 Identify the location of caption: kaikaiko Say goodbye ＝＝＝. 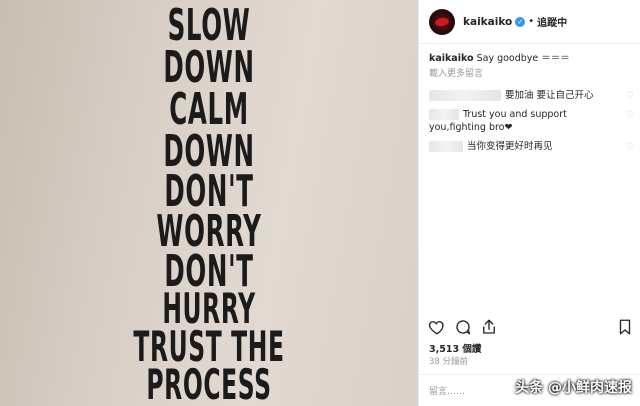
(531, 58).